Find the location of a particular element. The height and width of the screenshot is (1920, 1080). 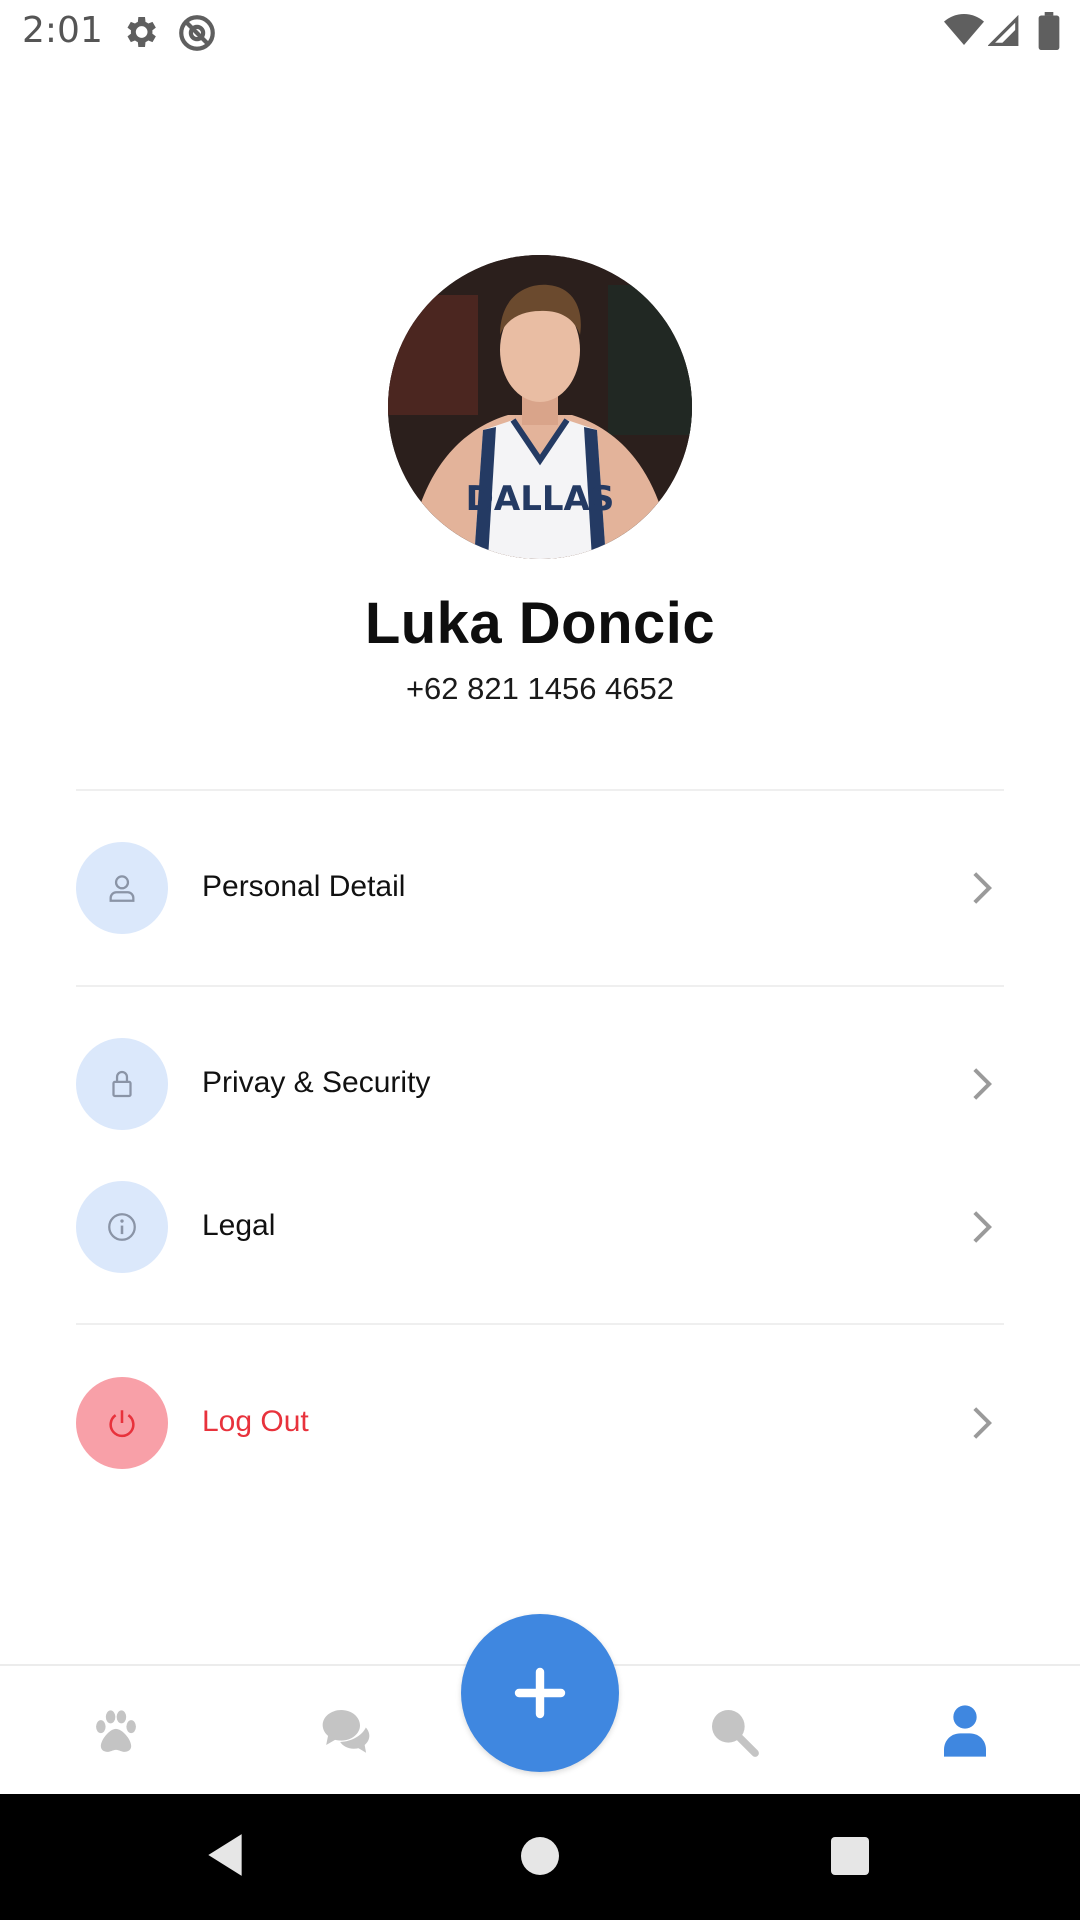

menu-item-label: Log Out is located at coordinates (255, 1421).